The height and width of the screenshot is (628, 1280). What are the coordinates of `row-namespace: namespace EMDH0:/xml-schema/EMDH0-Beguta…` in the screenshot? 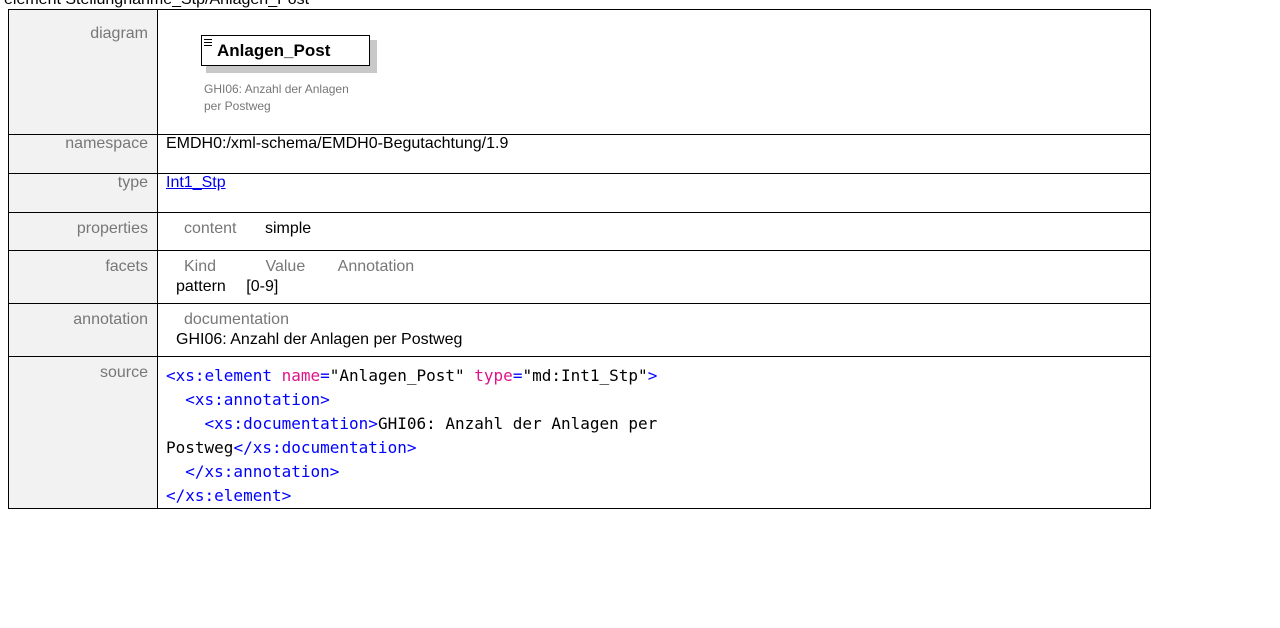 It's located at (579, 154).